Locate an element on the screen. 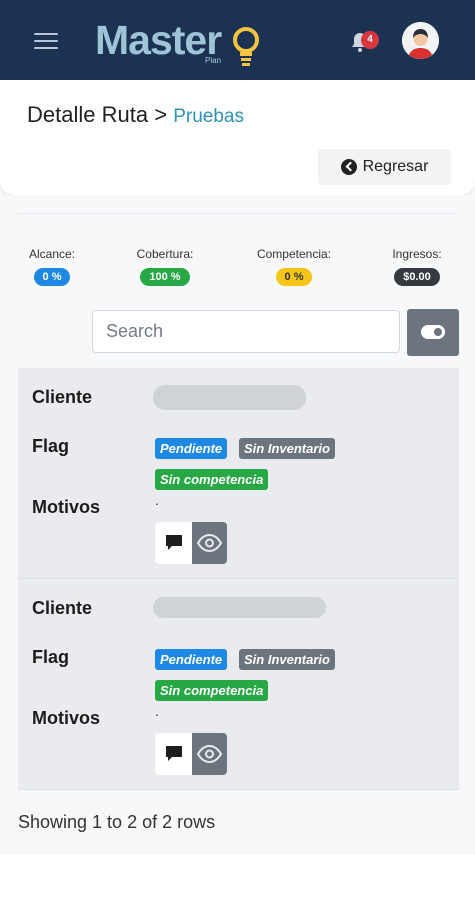 The width and height of the screenshot is (475, 900). stat-label: Ingresos: is located at coordinates (417, 254).